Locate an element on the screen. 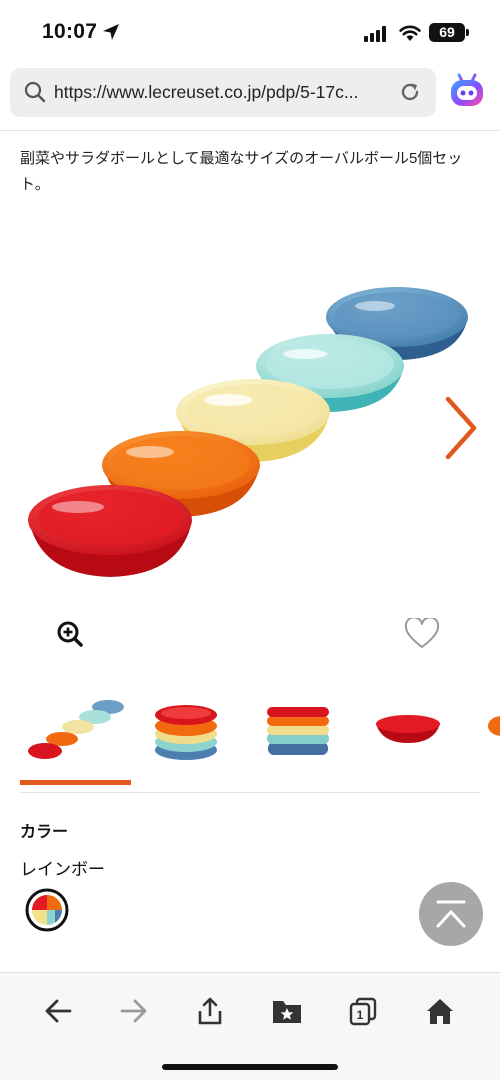 The image size is (500, 1080). battery-level: 69 is located at coordinates (447, 32).